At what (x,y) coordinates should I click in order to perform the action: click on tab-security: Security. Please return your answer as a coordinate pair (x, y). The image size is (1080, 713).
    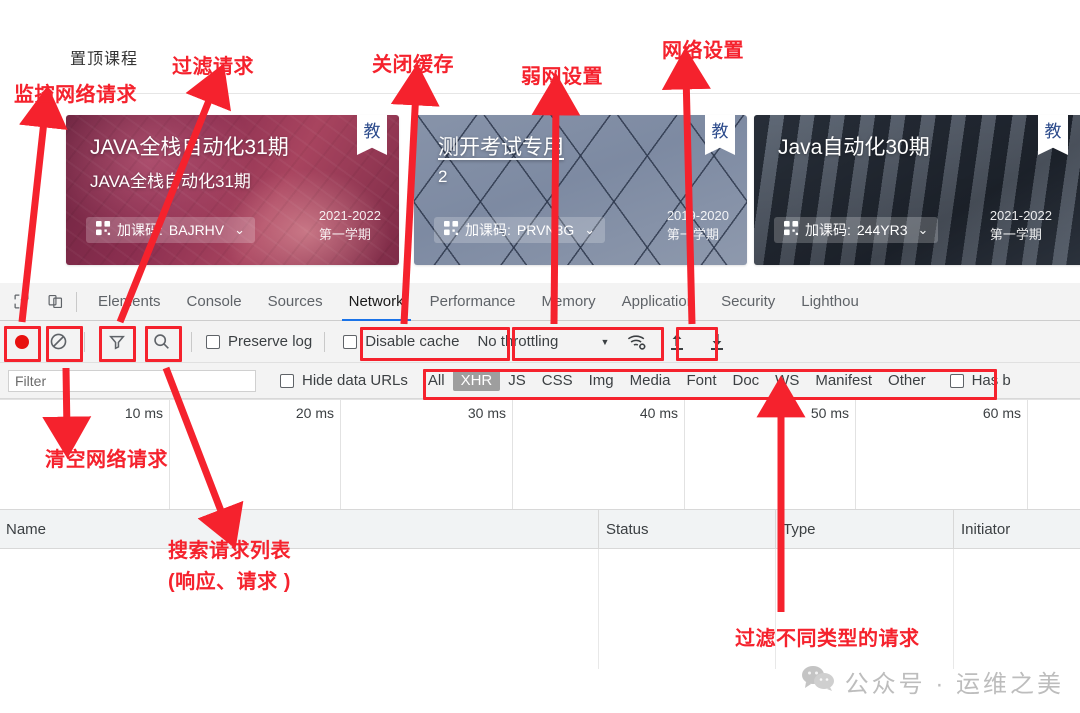
    Looking at the image, I should click on (748, 302).